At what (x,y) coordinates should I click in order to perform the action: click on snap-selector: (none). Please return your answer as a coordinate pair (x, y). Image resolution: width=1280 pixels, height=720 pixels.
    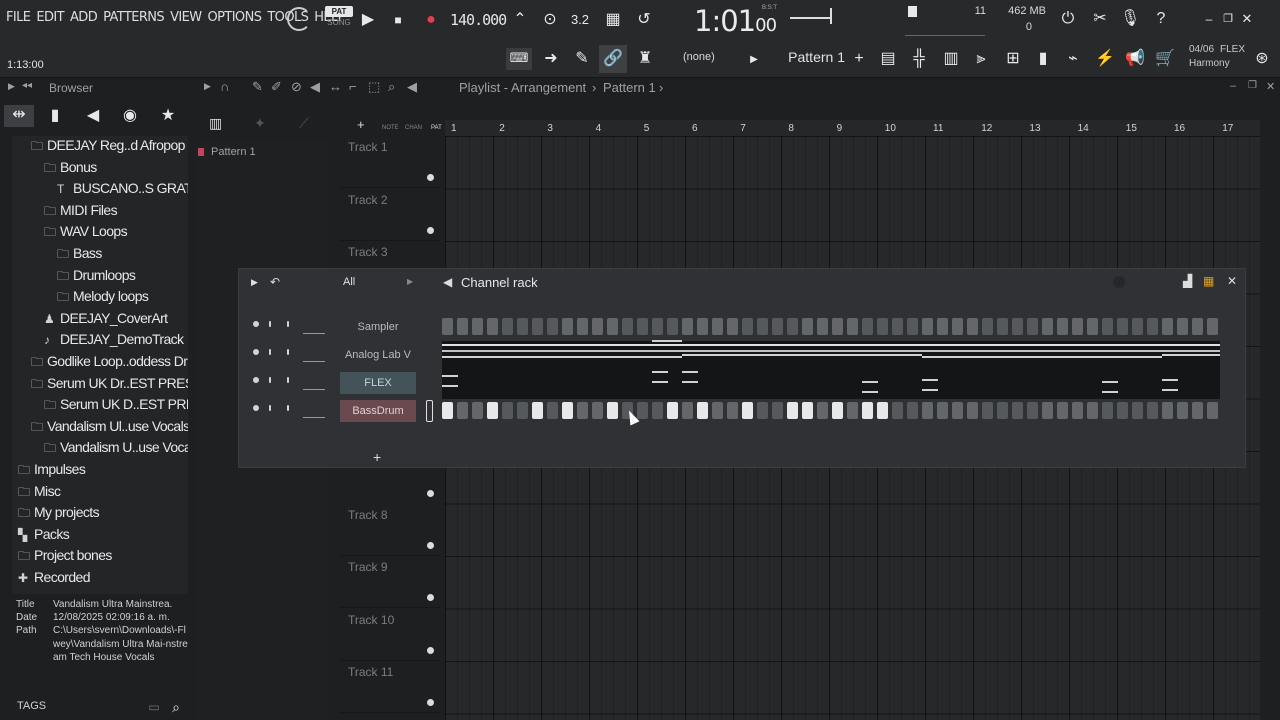
    Looking at the image, I should click on (699, 57).